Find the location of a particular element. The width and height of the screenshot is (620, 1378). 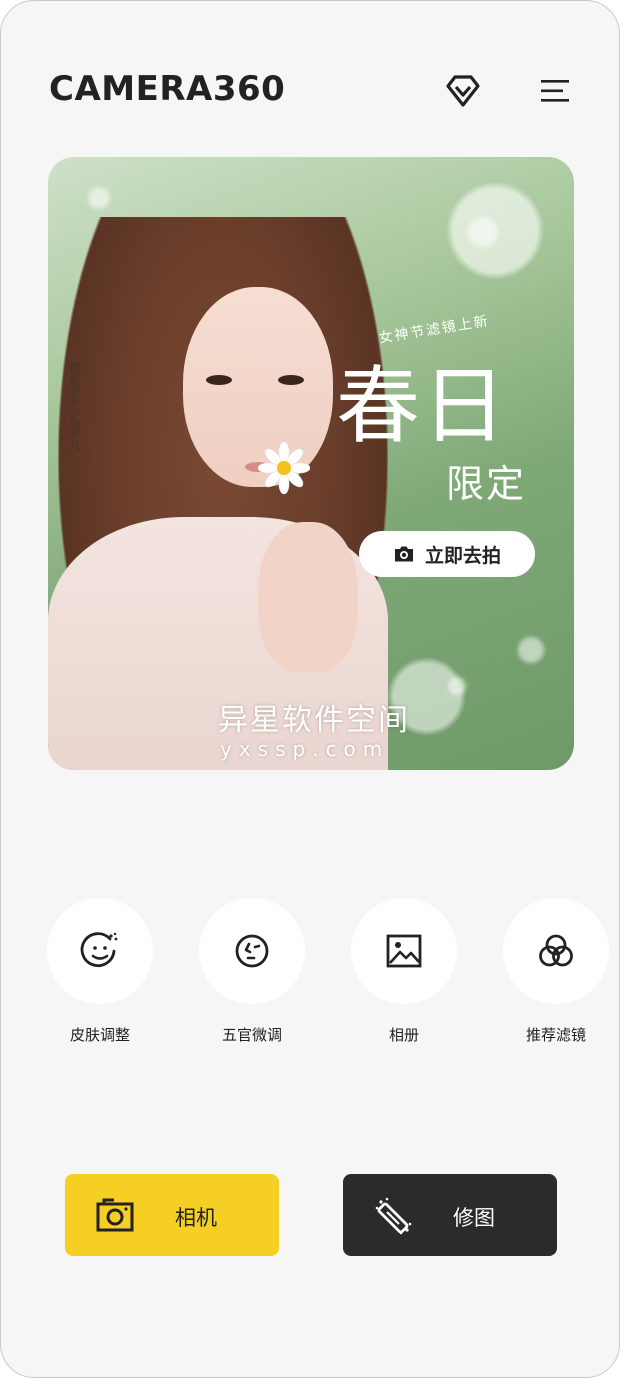

banner-subtitle: 限定 is located at coordinates (486, 484).